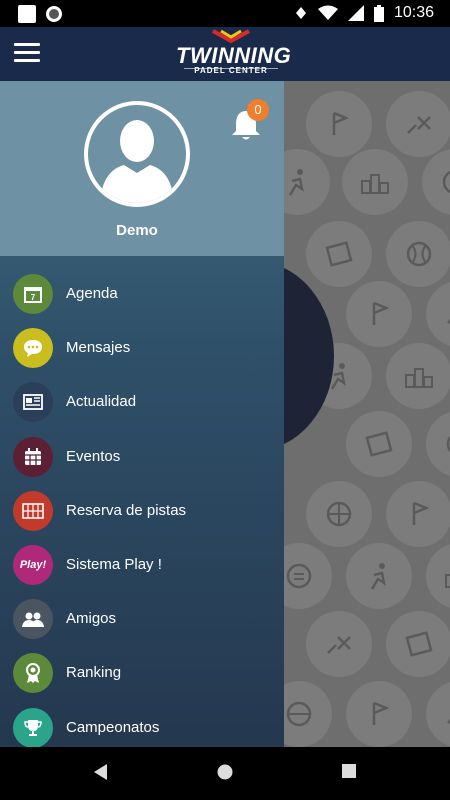  I want to click on profile-header: 0 Demo, so click(142, 168).